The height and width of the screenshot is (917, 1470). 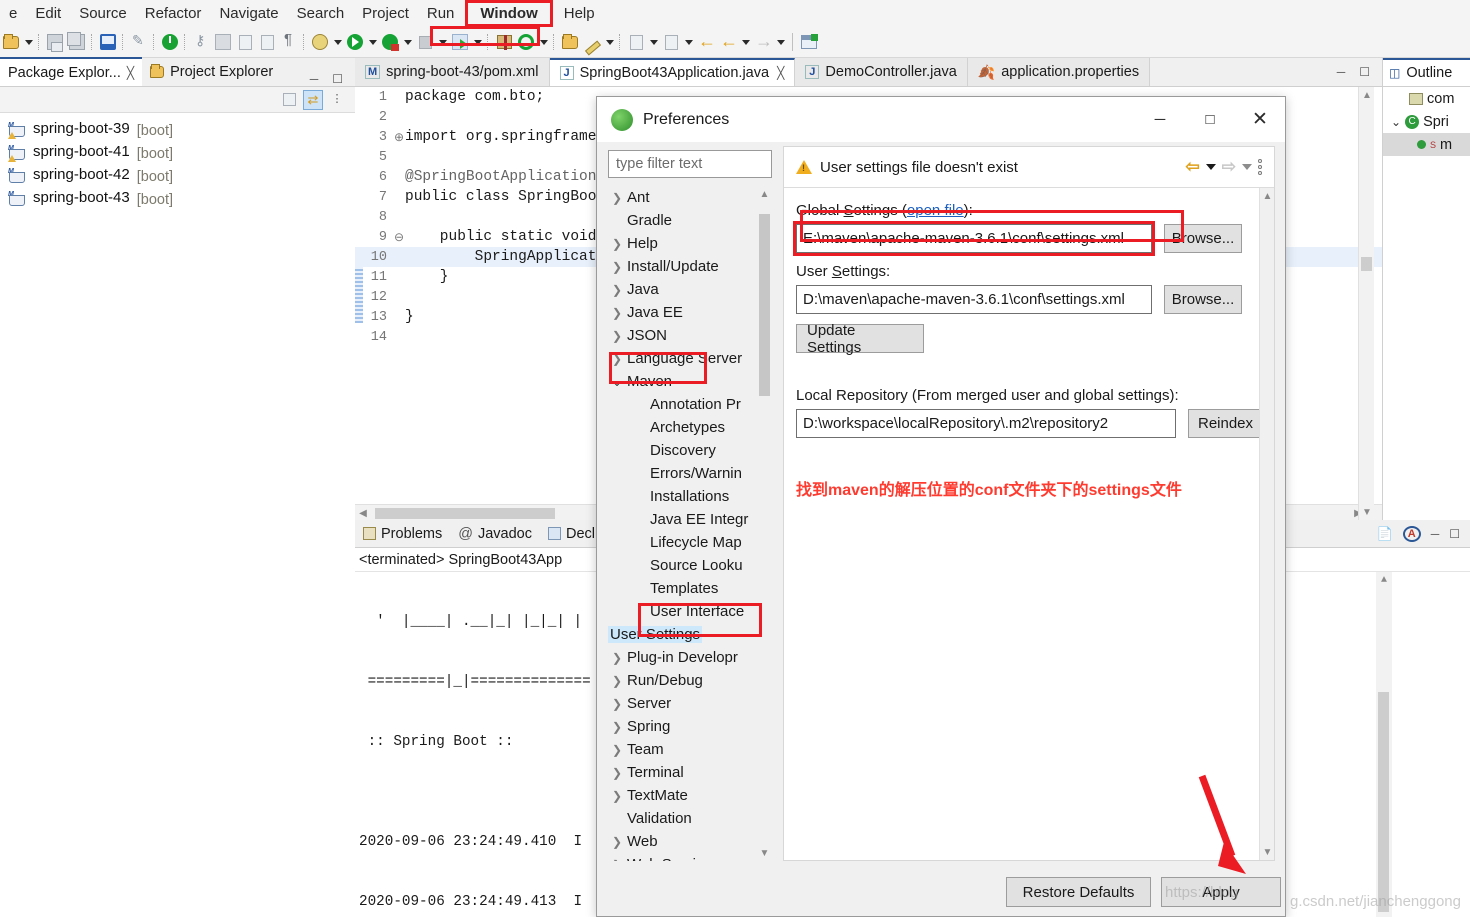 I want to click on outline-row: ⌄ C Spri, so click(x=1426, y=121).